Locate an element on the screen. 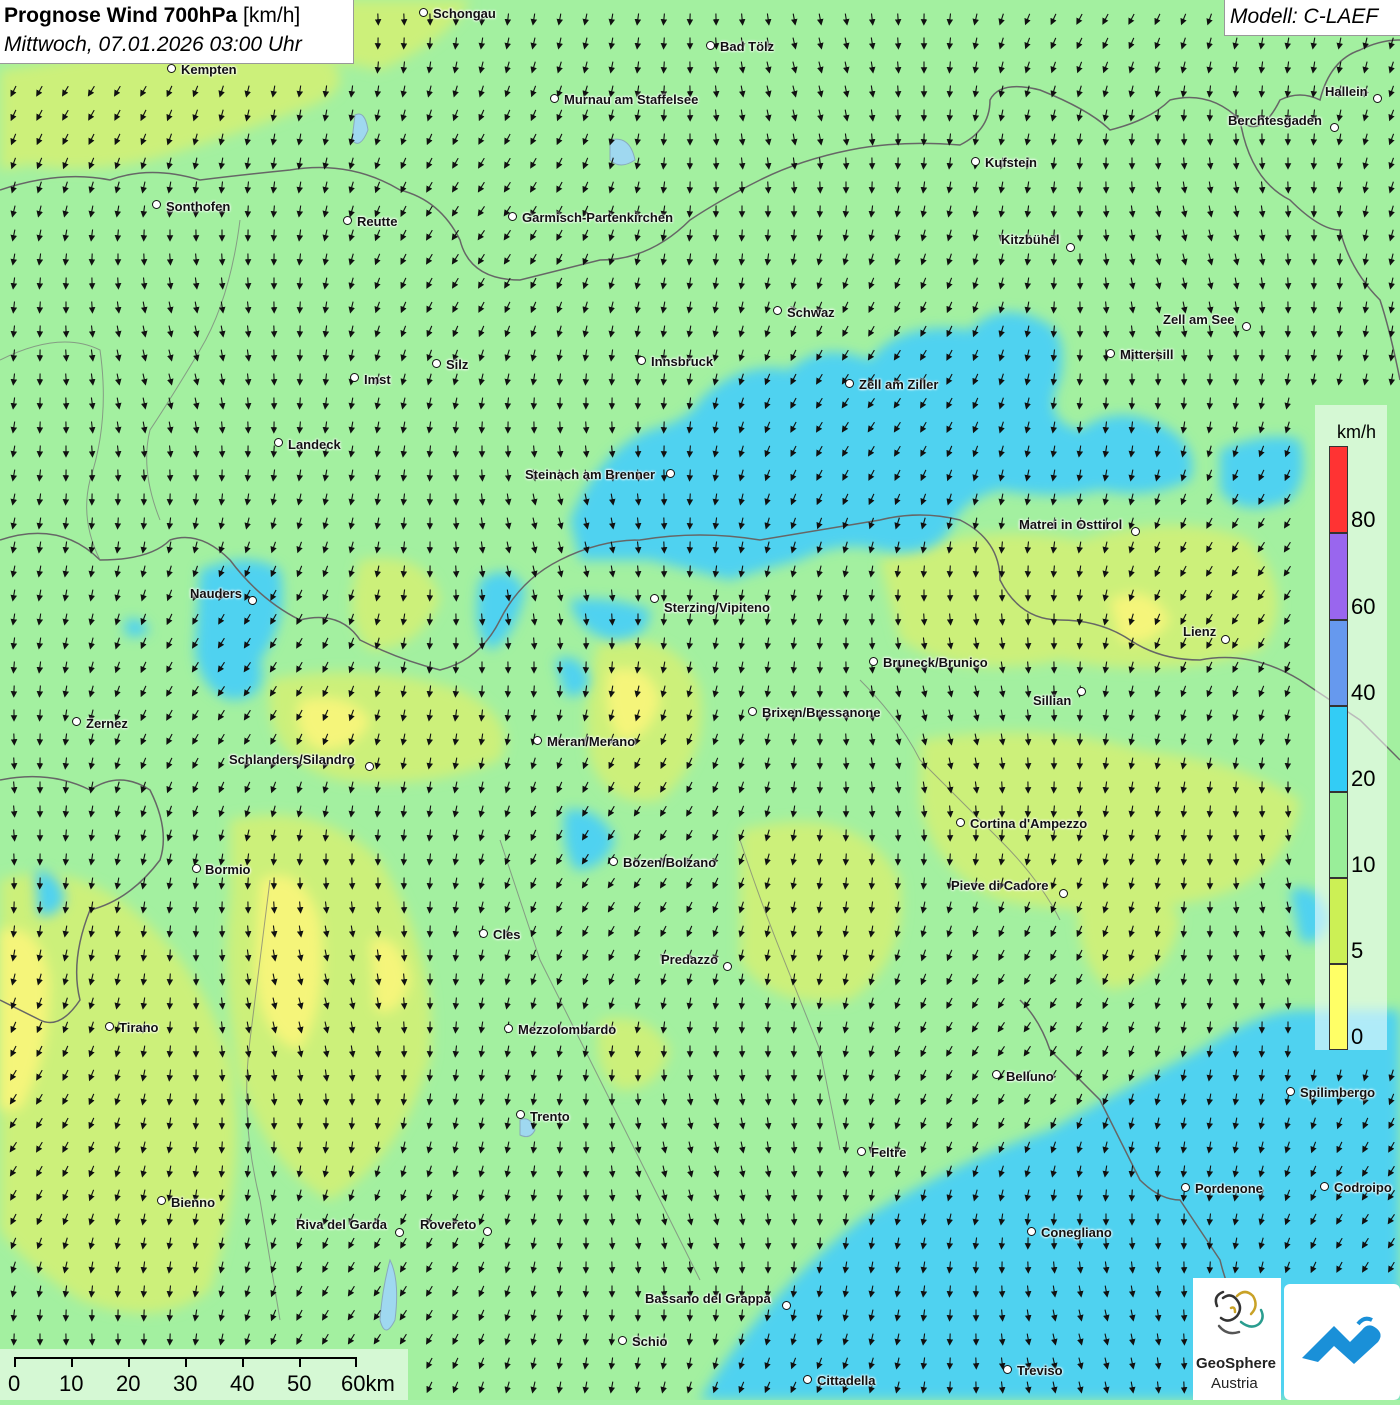 The image size is (1400, 1405). geosphere-logo: GeoSphere Austria is located at coordinates (1237, 1339).